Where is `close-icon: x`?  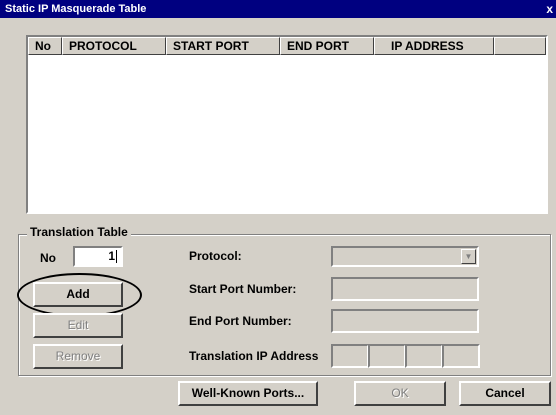
close-icon: x is located at coordinates (549, 9).